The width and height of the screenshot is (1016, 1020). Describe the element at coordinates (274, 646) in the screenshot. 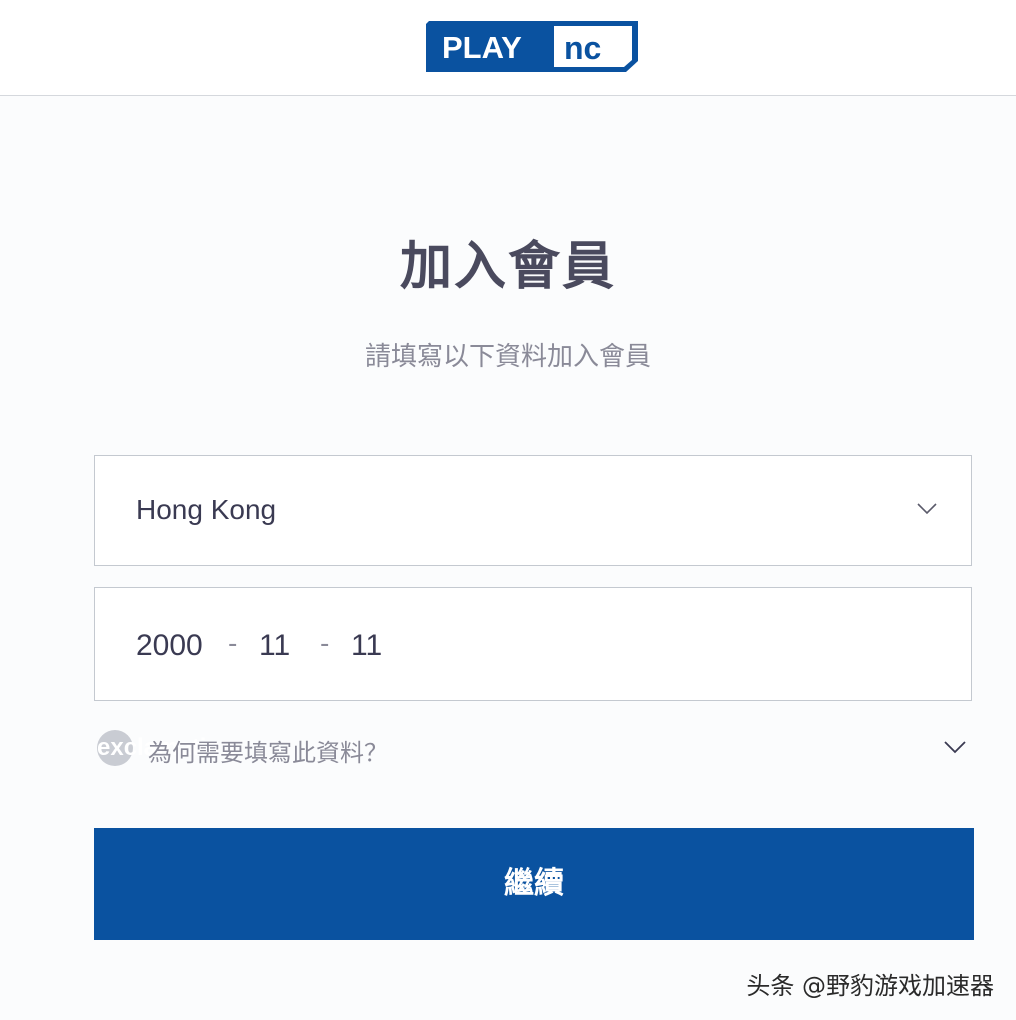

I see `birth-month-input: 11` at that location.